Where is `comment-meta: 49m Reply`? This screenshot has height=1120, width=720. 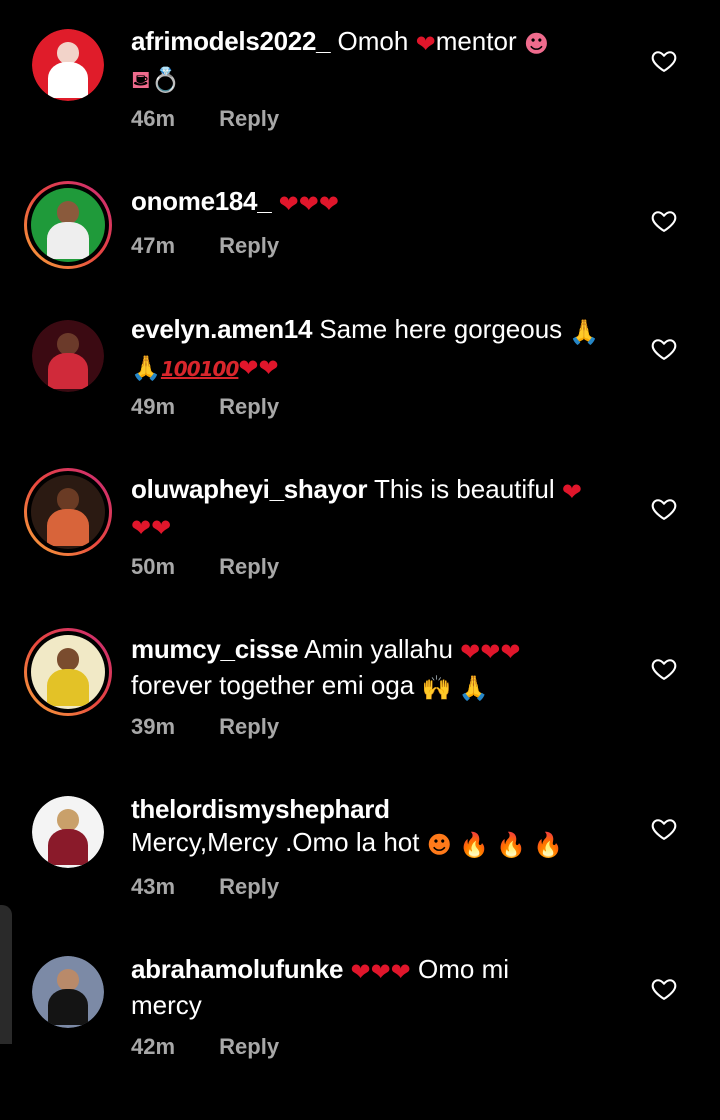 comment-meta: 49m Reply is located at coordinates (205, 407).